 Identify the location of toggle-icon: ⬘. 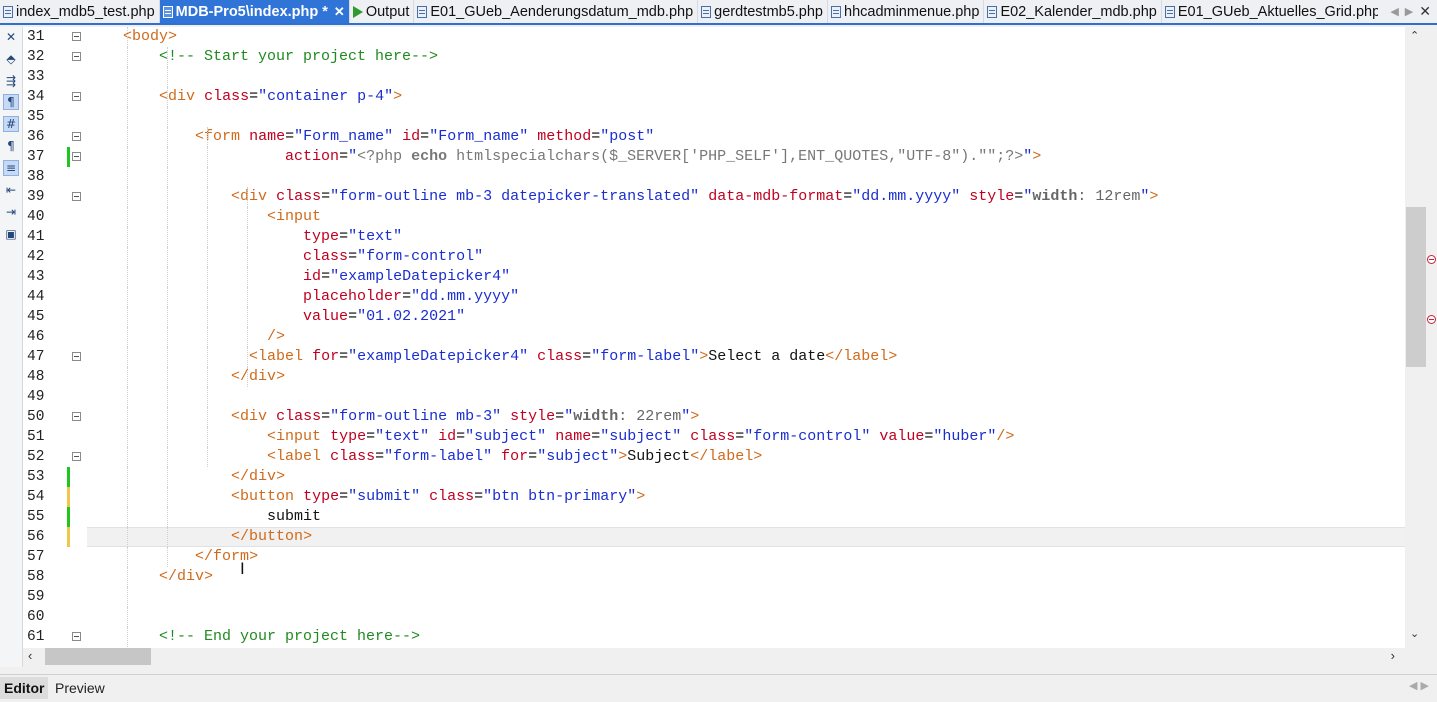
(11, 59).